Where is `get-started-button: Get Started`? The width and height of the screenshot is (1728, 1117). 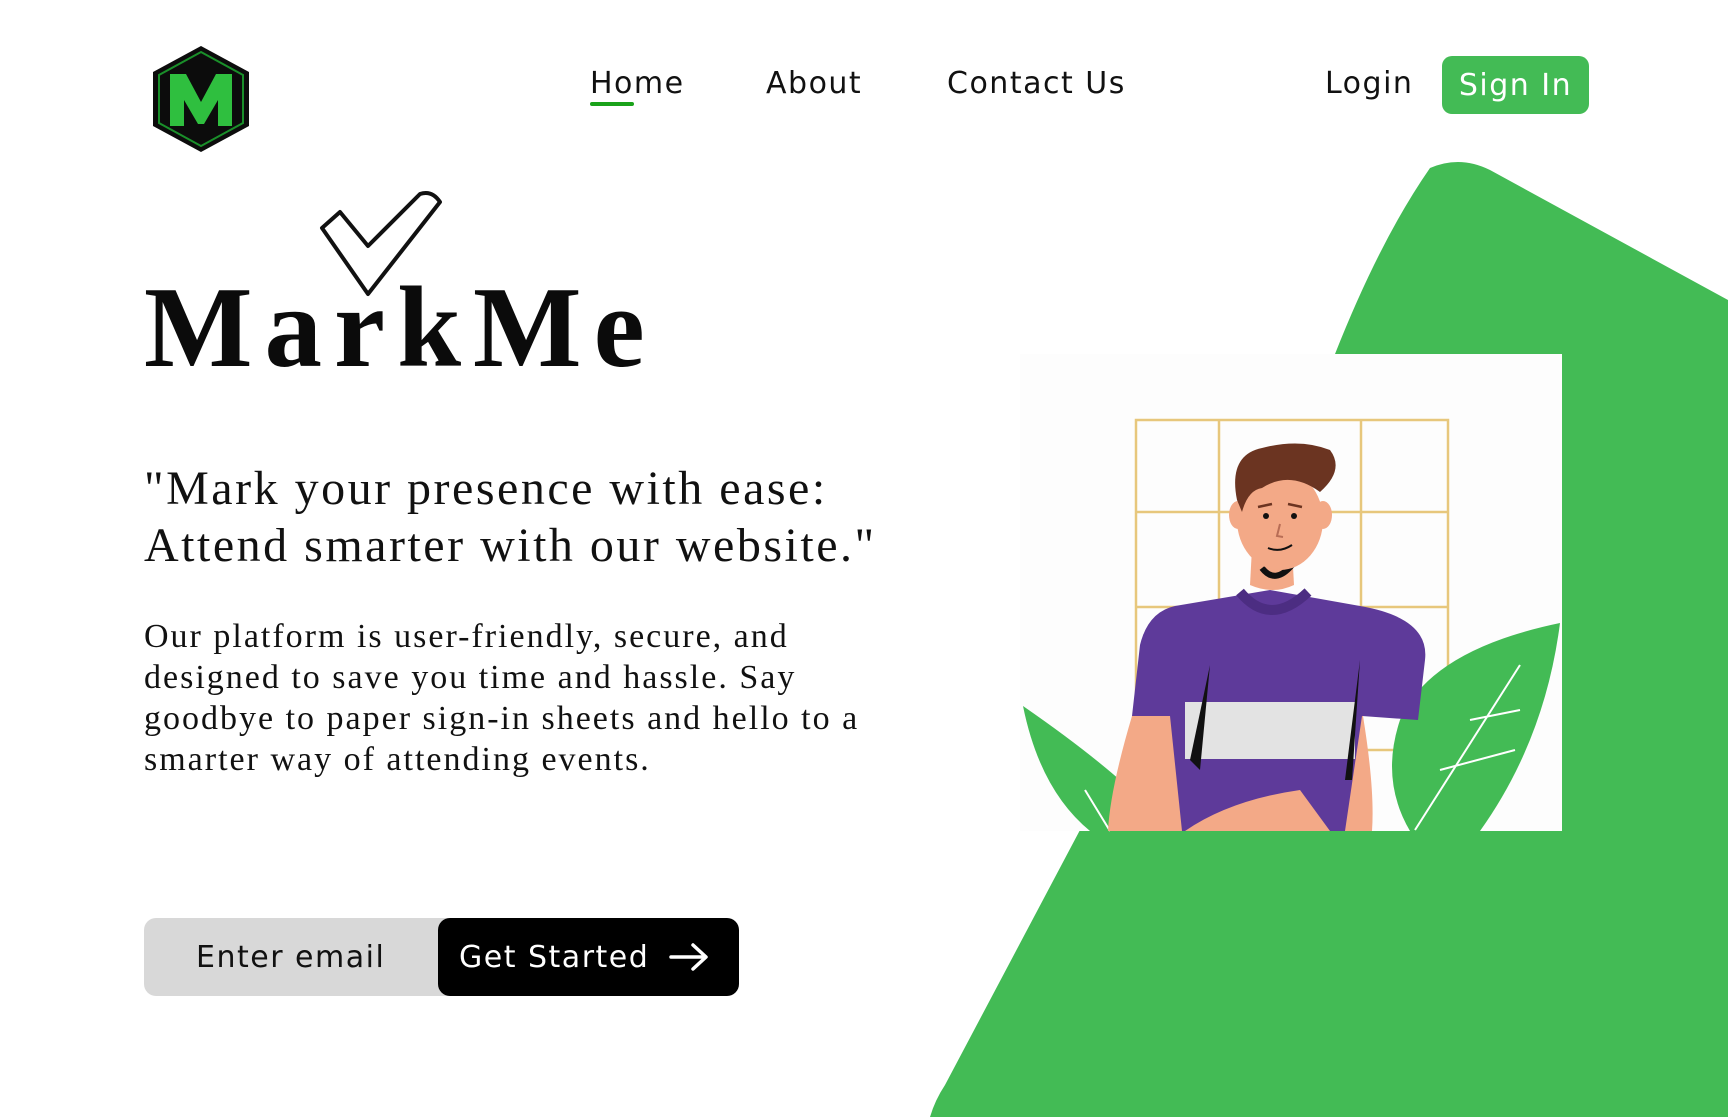
get-started-button: Get Started is located at coordinates (588, 957).